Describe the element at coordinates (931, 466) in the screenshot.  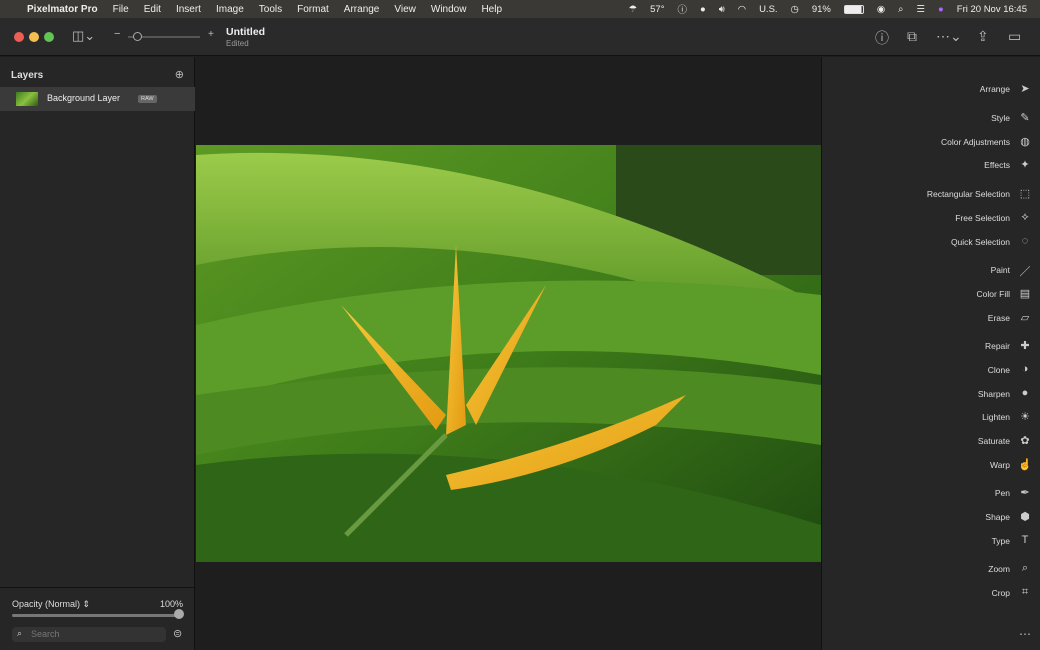
I see `tool-warp: Warp ☝` at that location.